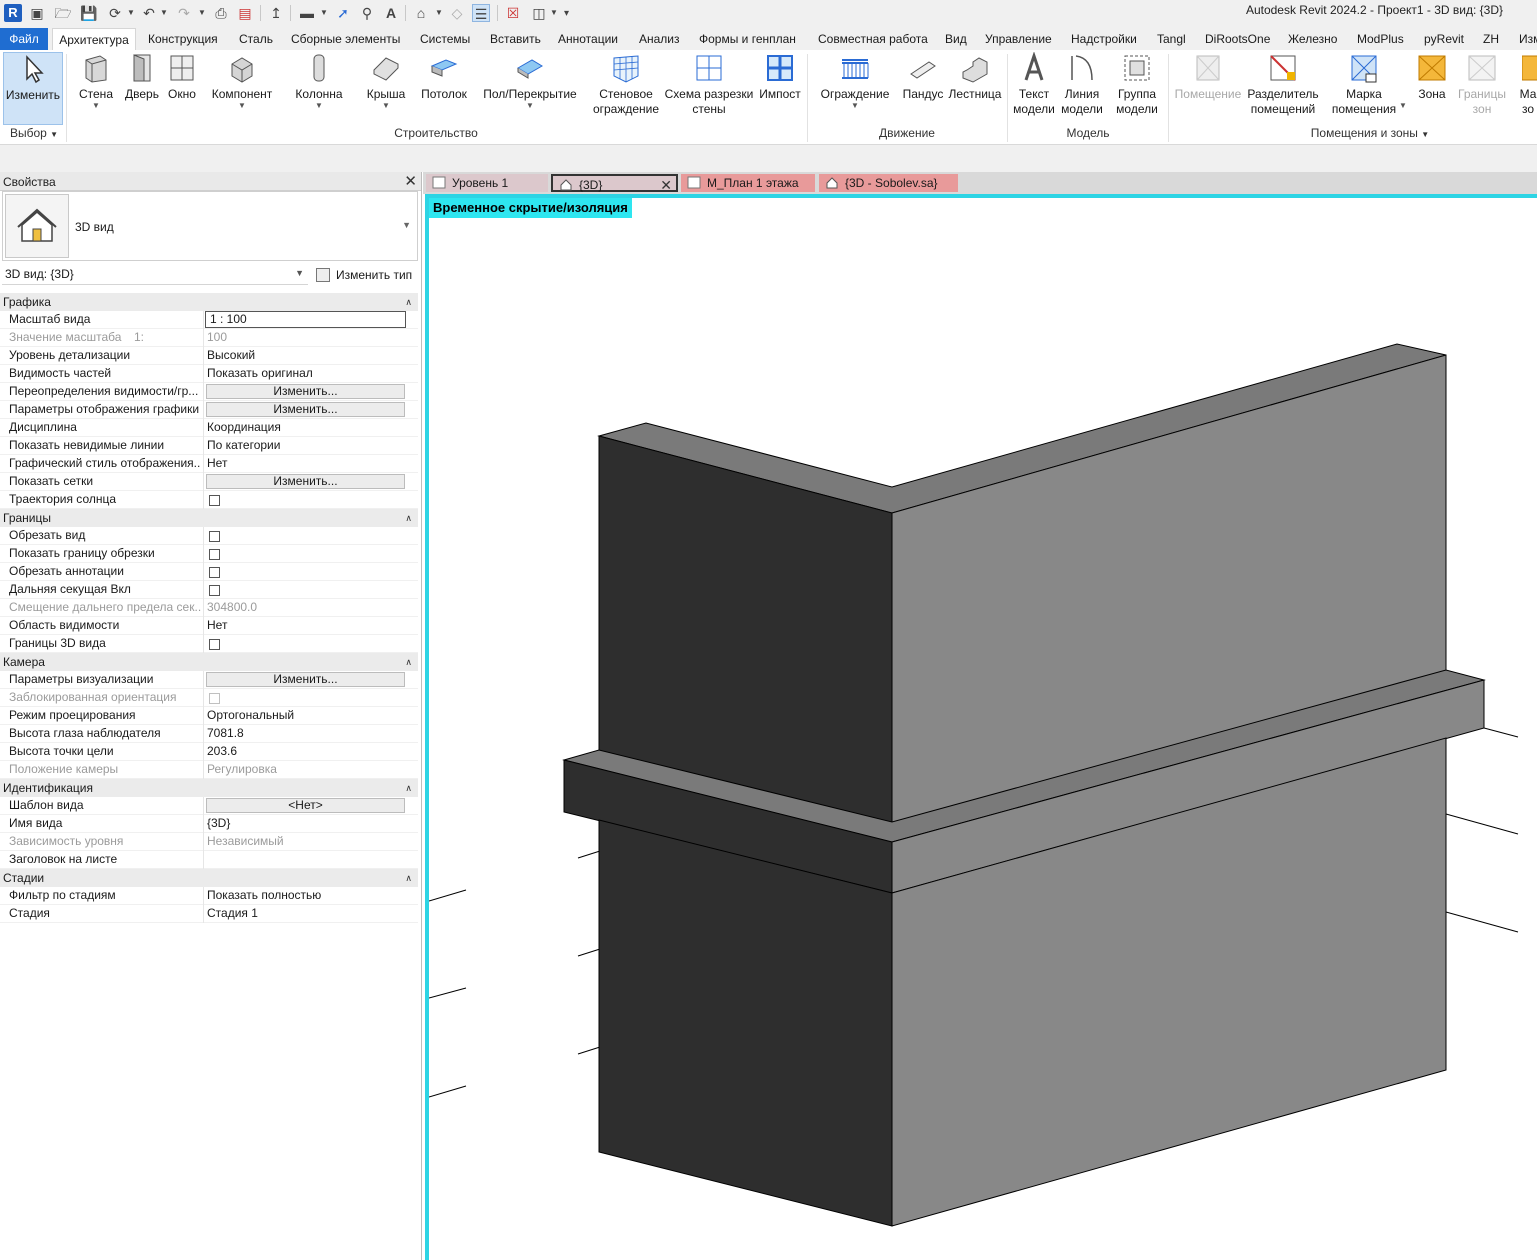 The width and height of the screenshot is (1537, 1260). I want to click on room-separator-button: Разделитель помещений, so click(1283, 84).